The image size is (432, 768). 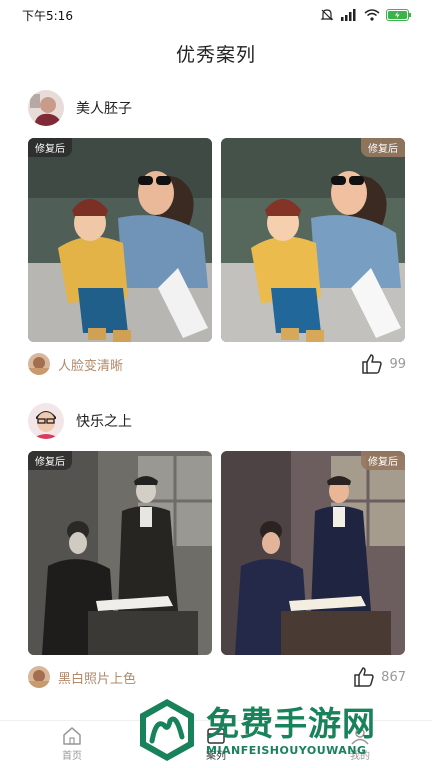 What do you see at coordinates (348, 15) in the screenshot?
I see `signal-icon` at bounding box center [348, 15].